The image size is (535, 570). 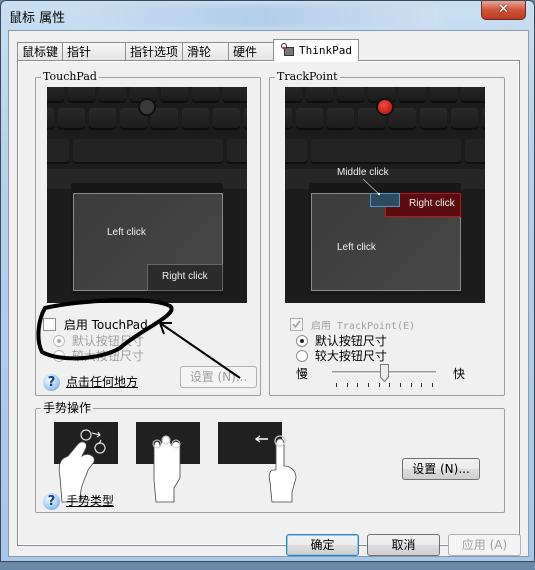 I want to click on touchpad-group-label: TouchPad, so click(x=70, y=77).